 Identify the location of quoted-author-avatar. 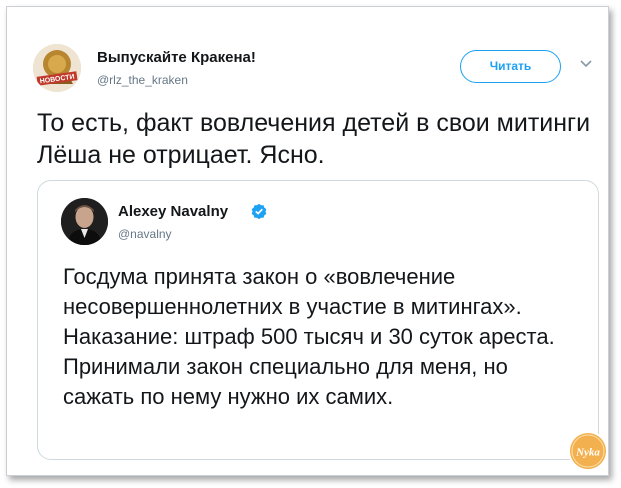
(84, 221).